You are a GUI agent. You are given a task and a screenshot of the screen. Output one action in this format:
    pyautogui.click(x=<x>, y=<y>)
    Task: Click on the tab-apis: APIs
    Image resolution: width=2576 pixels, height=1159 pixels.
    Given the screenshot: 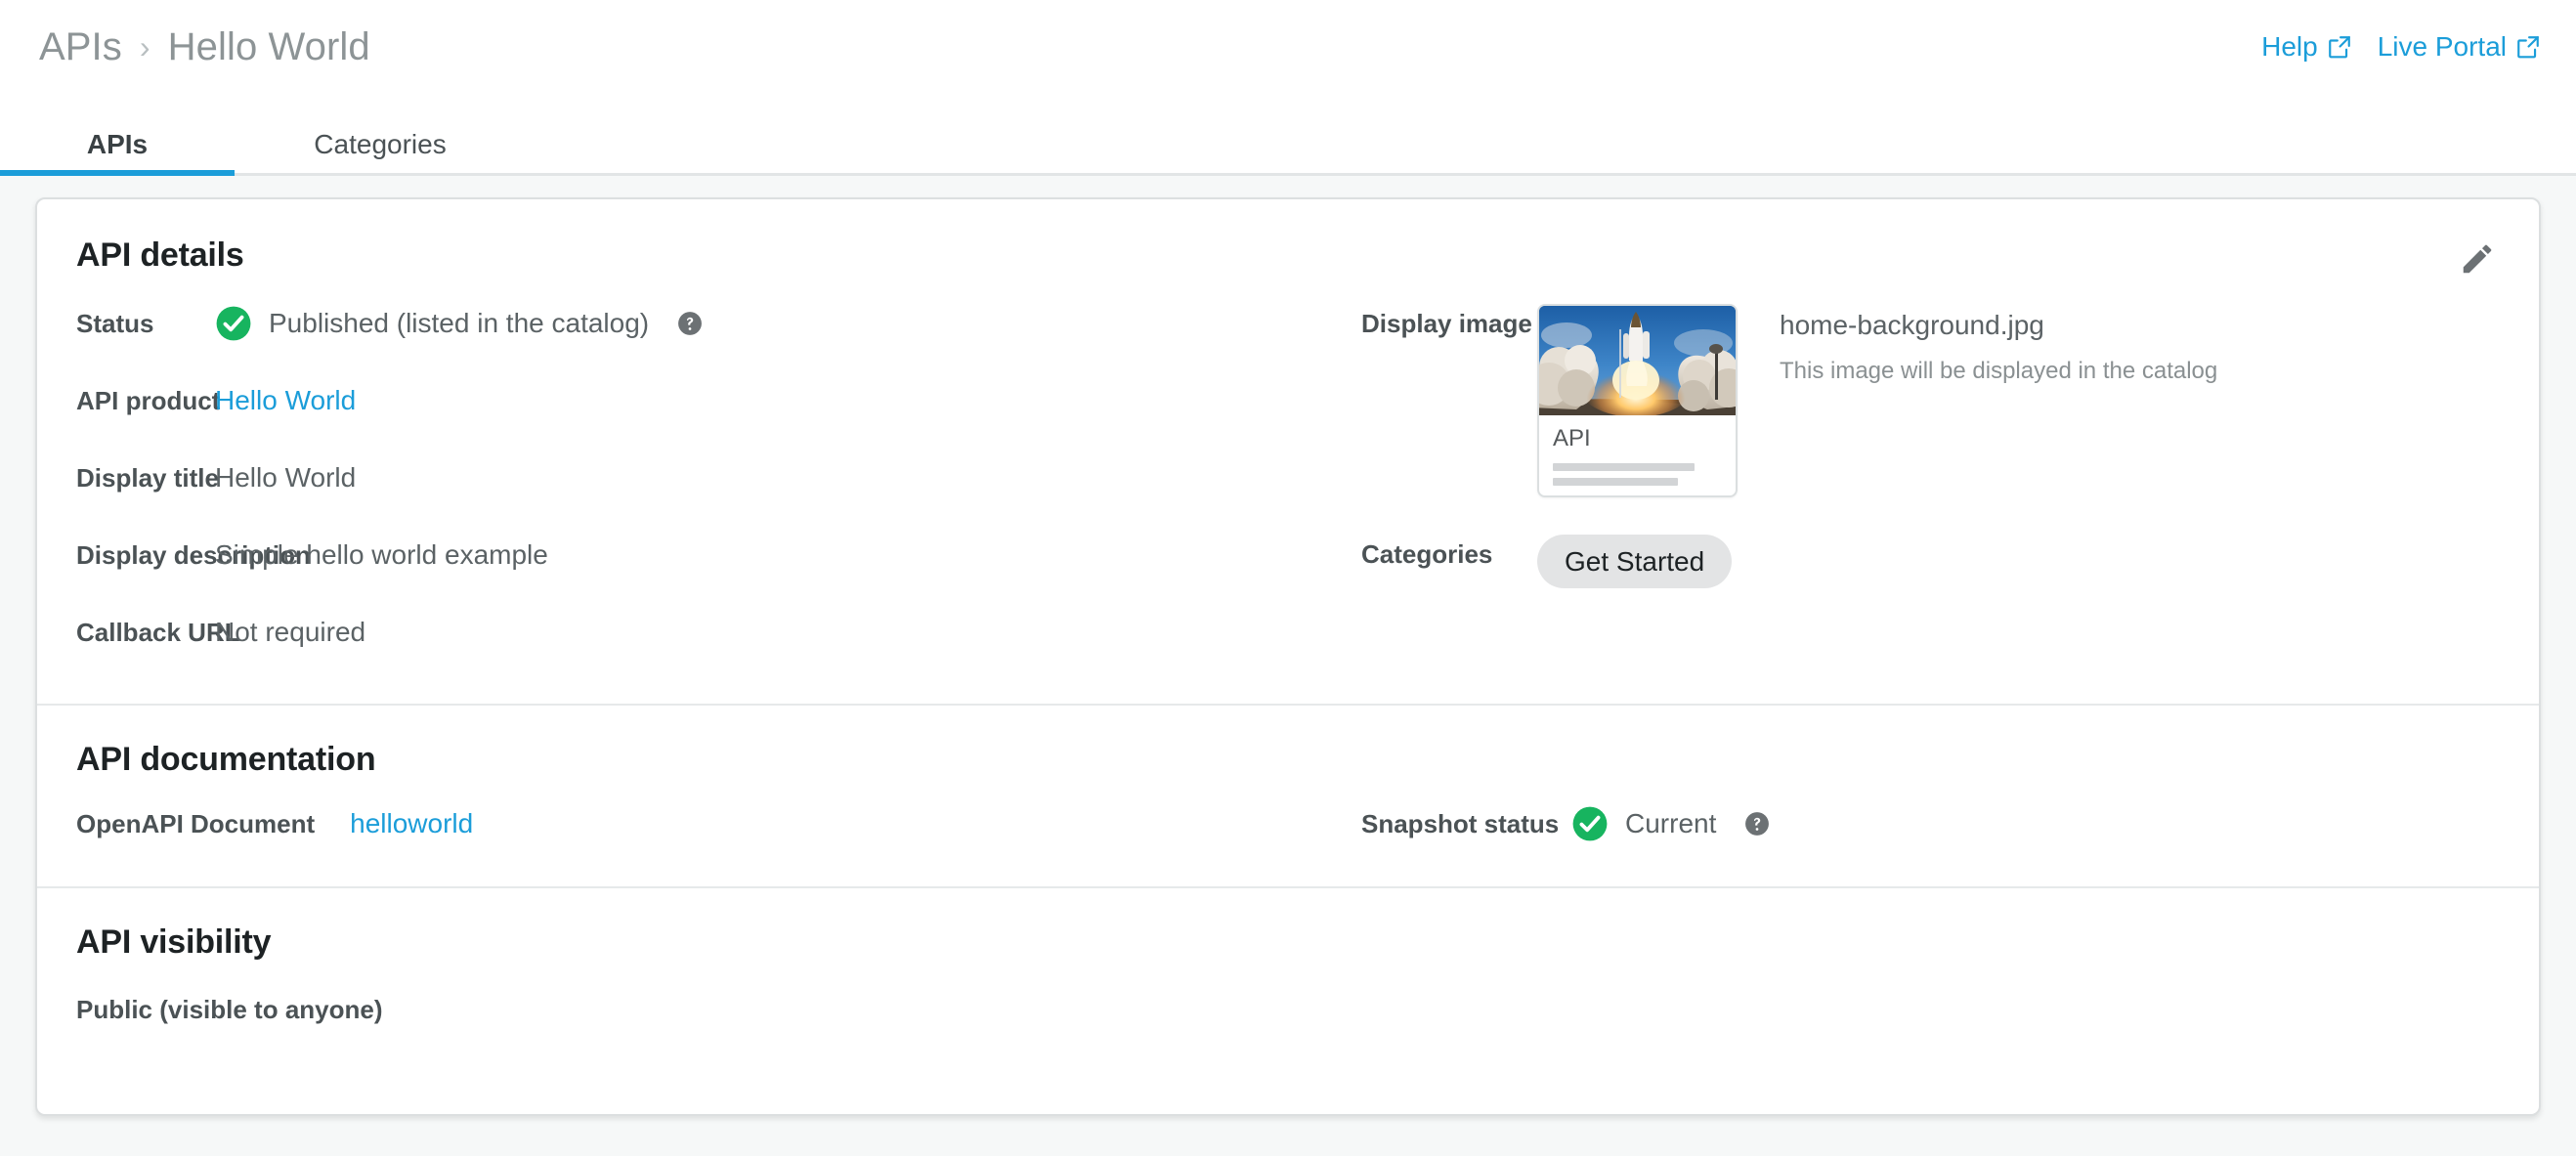 What is the action you would take?
    pyautogui.click(x=117, y=145)
    